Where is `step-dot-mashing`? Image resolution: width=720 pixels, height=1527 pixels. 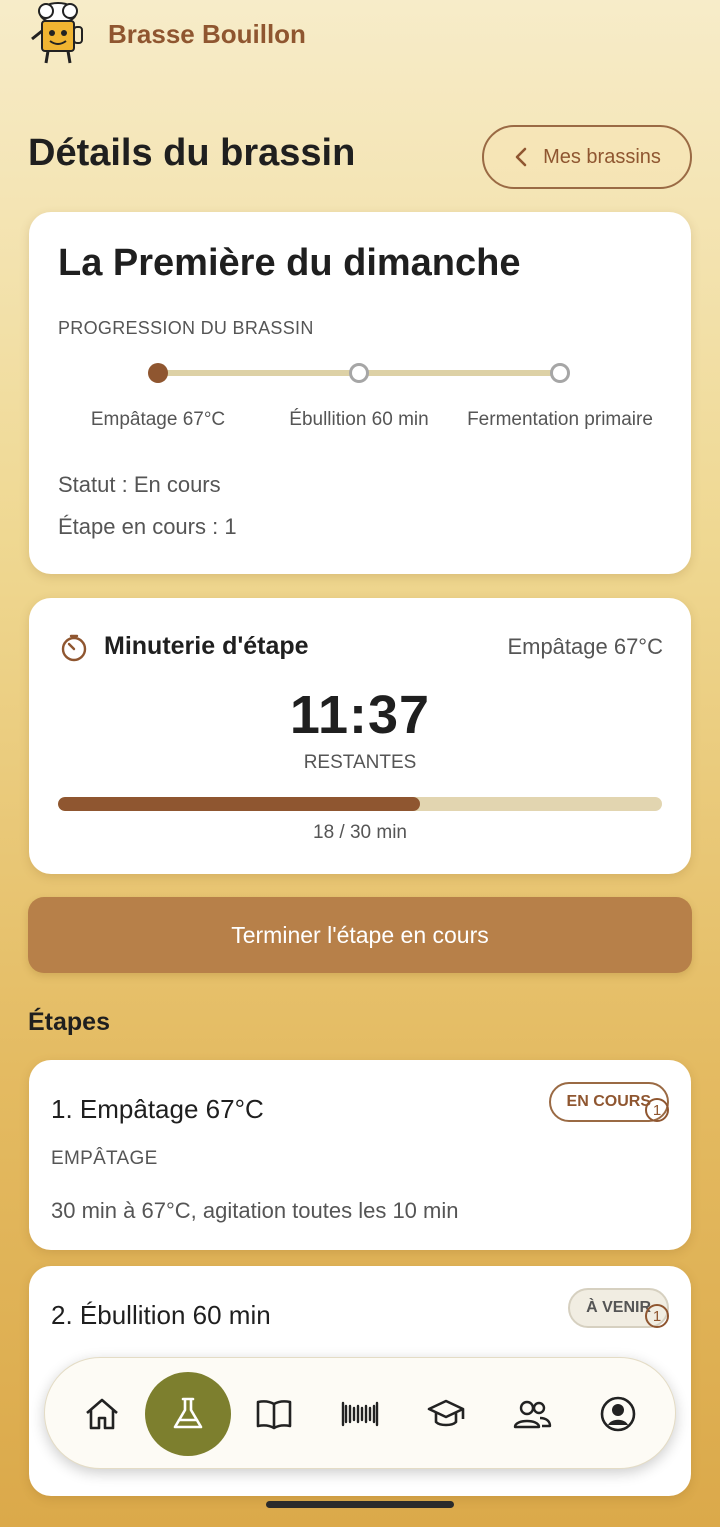 step-dot-mashing is located at coordinates (158, 373).